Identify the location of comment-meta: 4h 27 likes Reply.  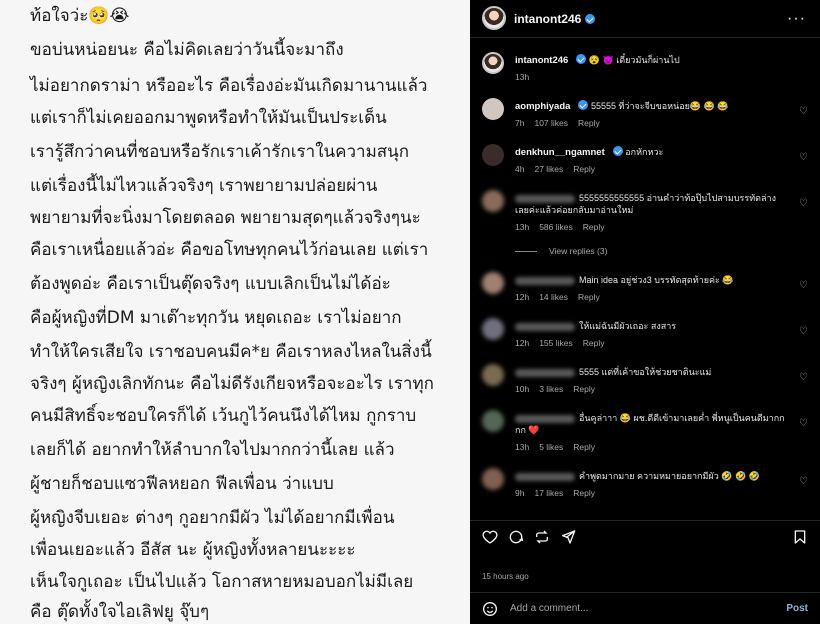
(560, 169).